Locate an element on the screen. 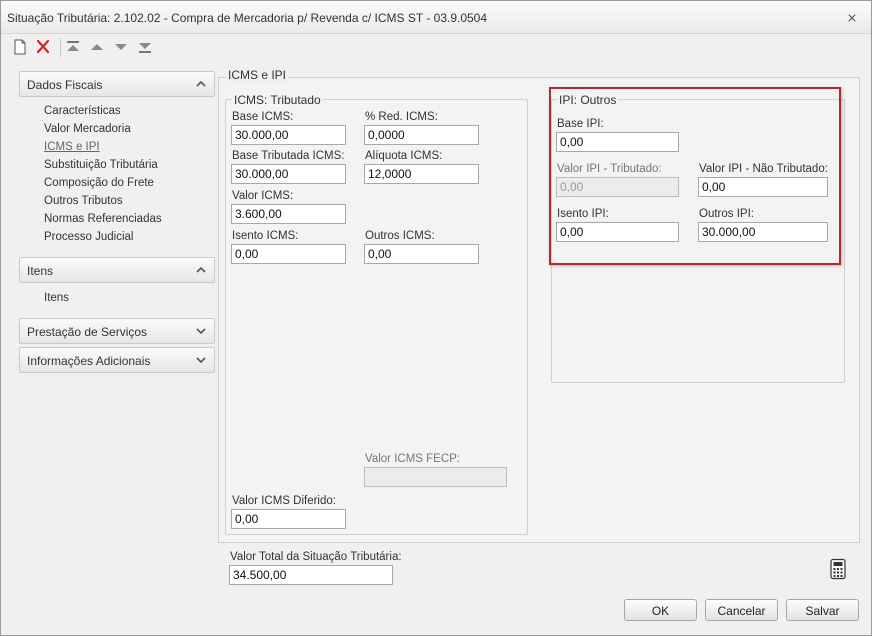  move-last-icon is located at coordinates (145, 47).